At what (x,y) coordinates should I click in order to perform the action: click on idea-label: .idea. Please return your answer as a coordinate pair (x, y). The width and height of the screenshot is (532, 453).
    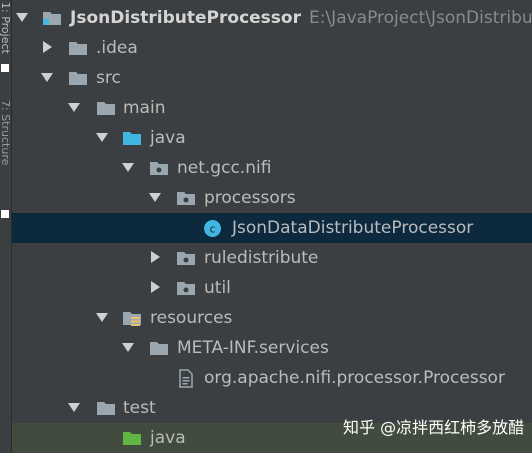
    Looking at the image, I should click on (117, 48).